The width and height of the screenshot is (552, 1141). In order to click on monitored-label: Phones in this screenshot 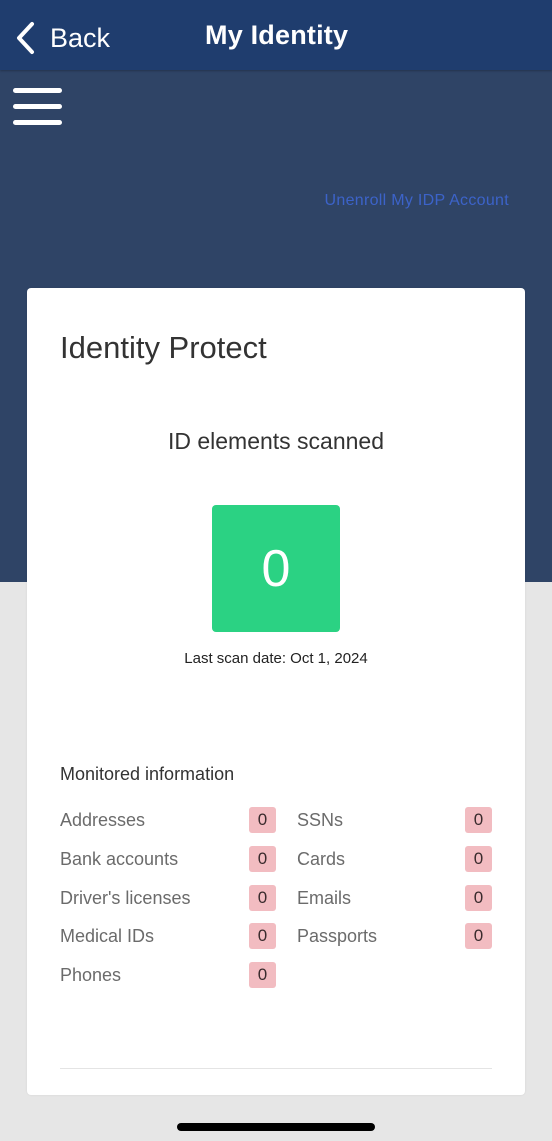, I will do `click(91, 974)`.